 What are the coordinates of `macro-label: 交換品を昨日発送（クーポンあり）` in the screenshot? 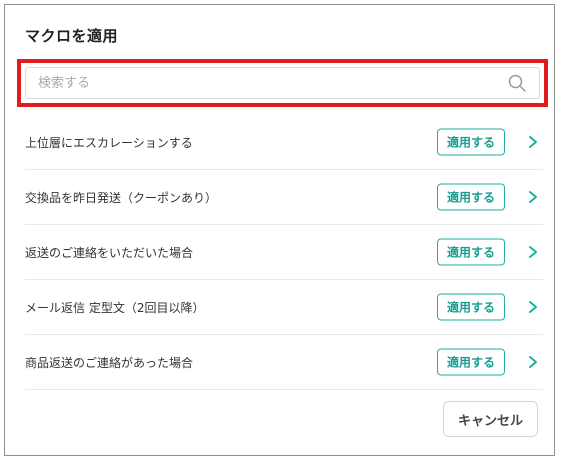 It's located at (121, 197).